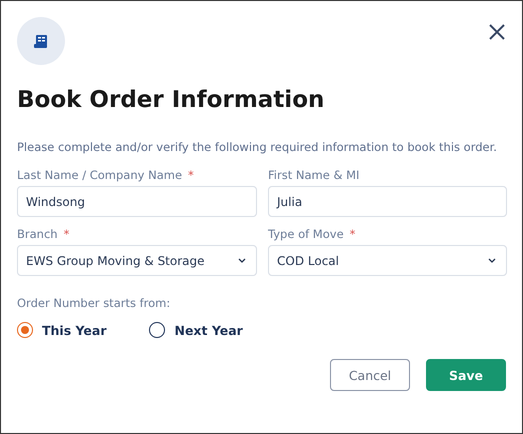  I want to click on radio-option: This Year, so click(61, 330).